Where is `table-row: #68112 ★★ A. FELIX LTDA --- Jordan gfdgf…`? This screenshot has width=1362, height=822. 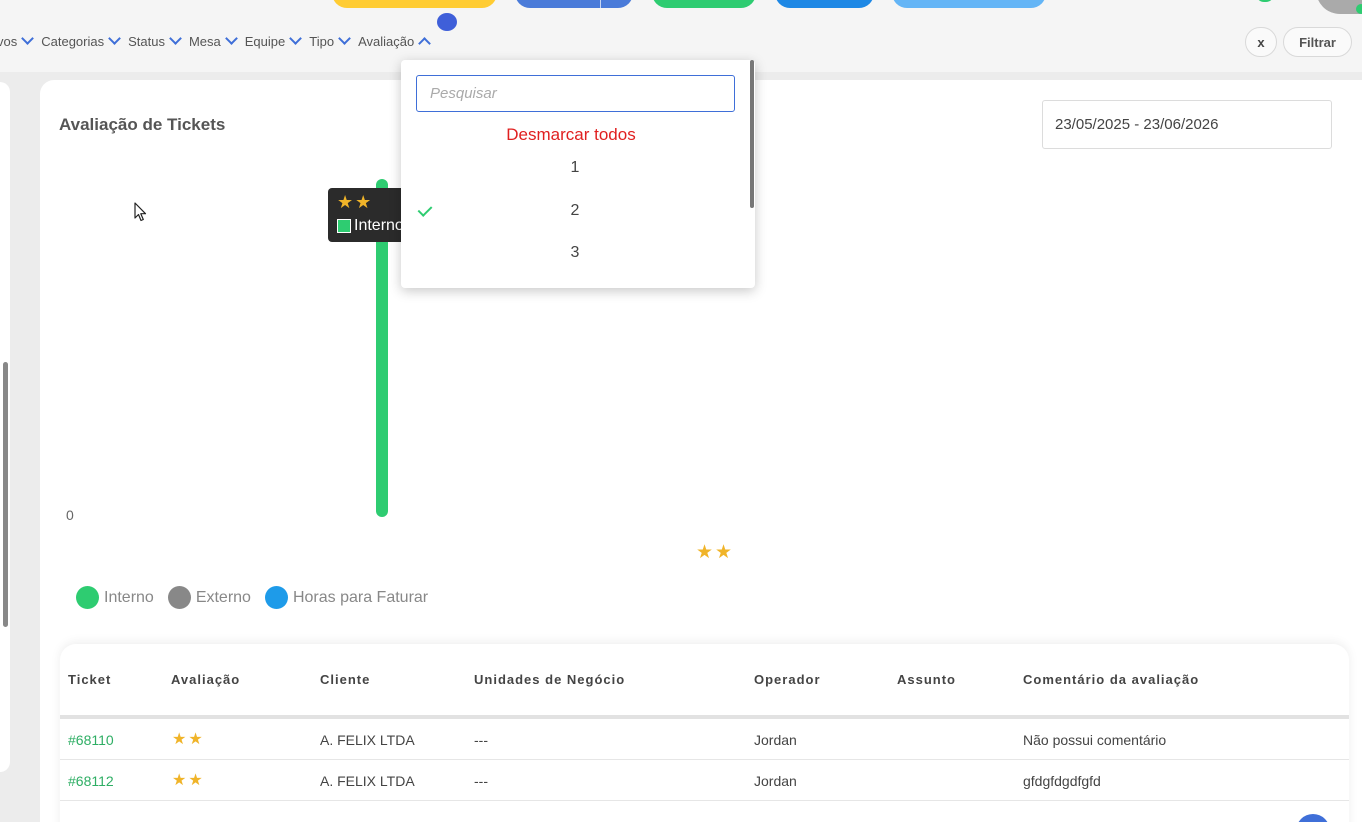 table-row: #68112 ★★ A. FELIX LTDA --- Jordan gfdgf… is located at coordinates (704, 780).